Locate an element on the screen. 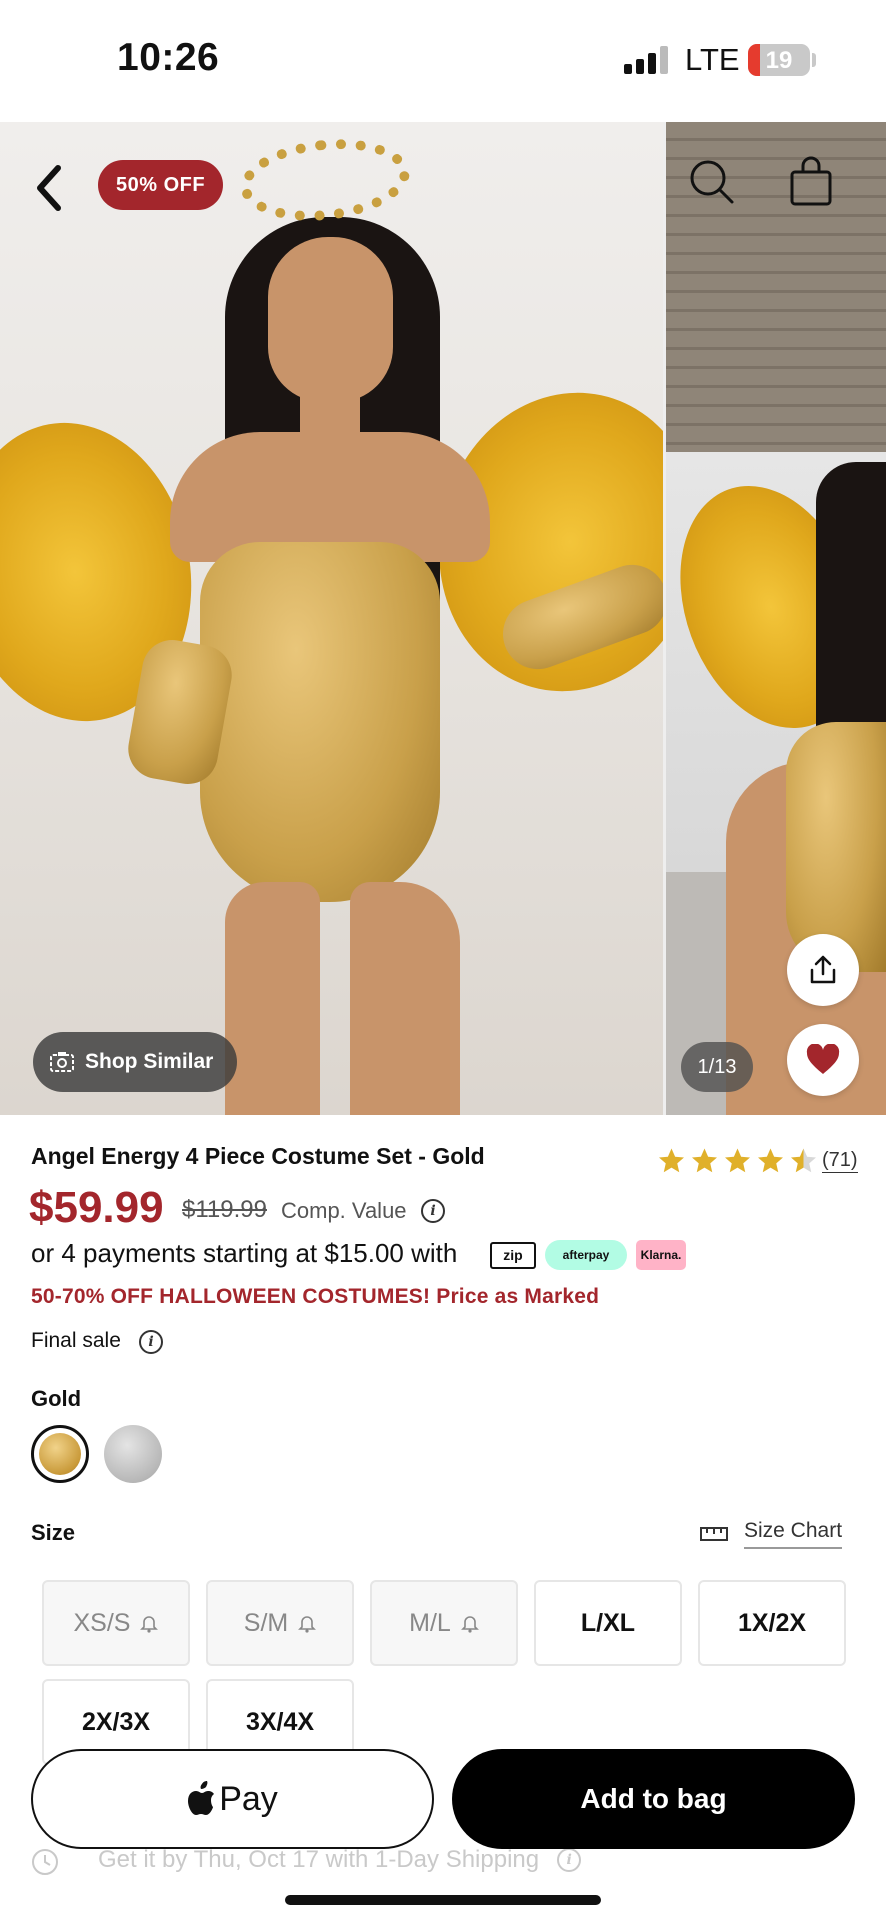 Image resolution: width=886 pixels, height=1920 pixels. apple-pay-button: Pay is located at coordinates (232, 1799).